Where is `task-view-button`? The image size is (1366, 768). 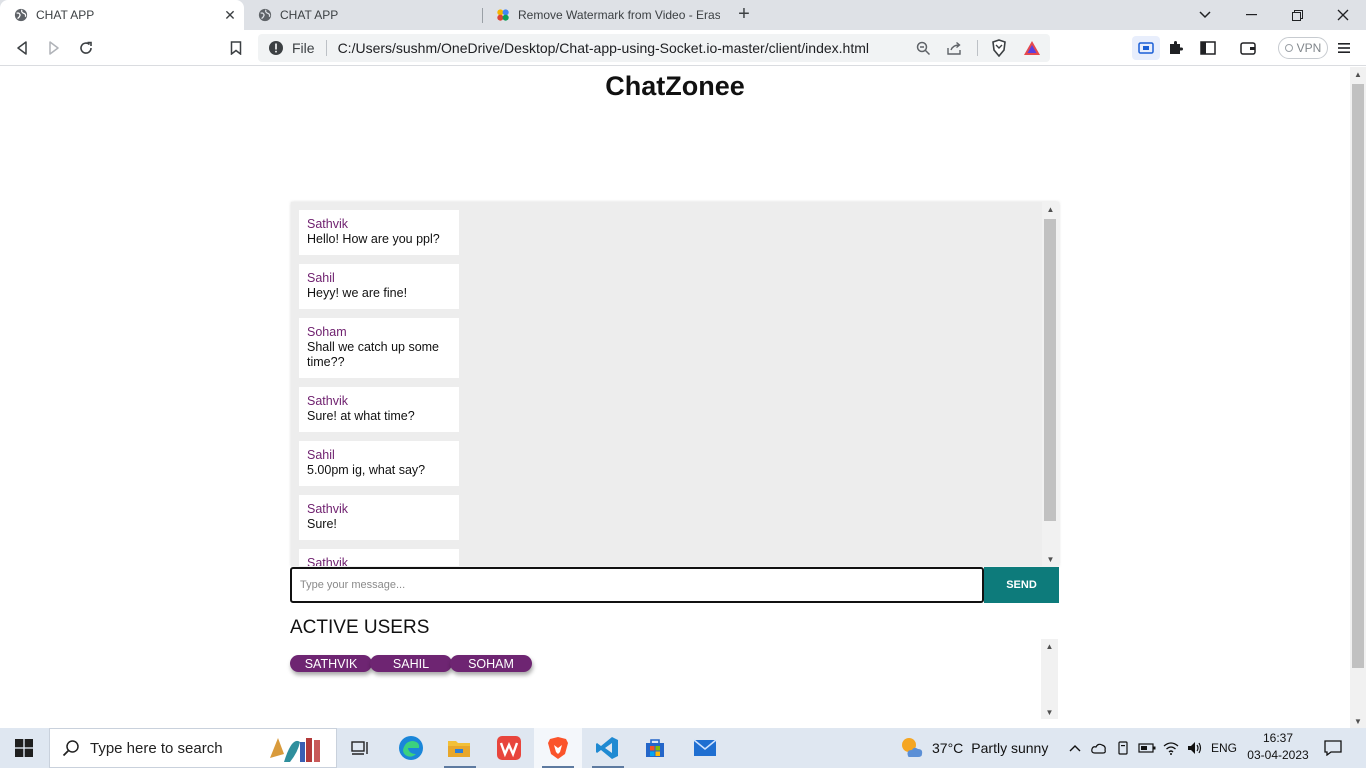 task-view-button is located at coordinates (360, 748).